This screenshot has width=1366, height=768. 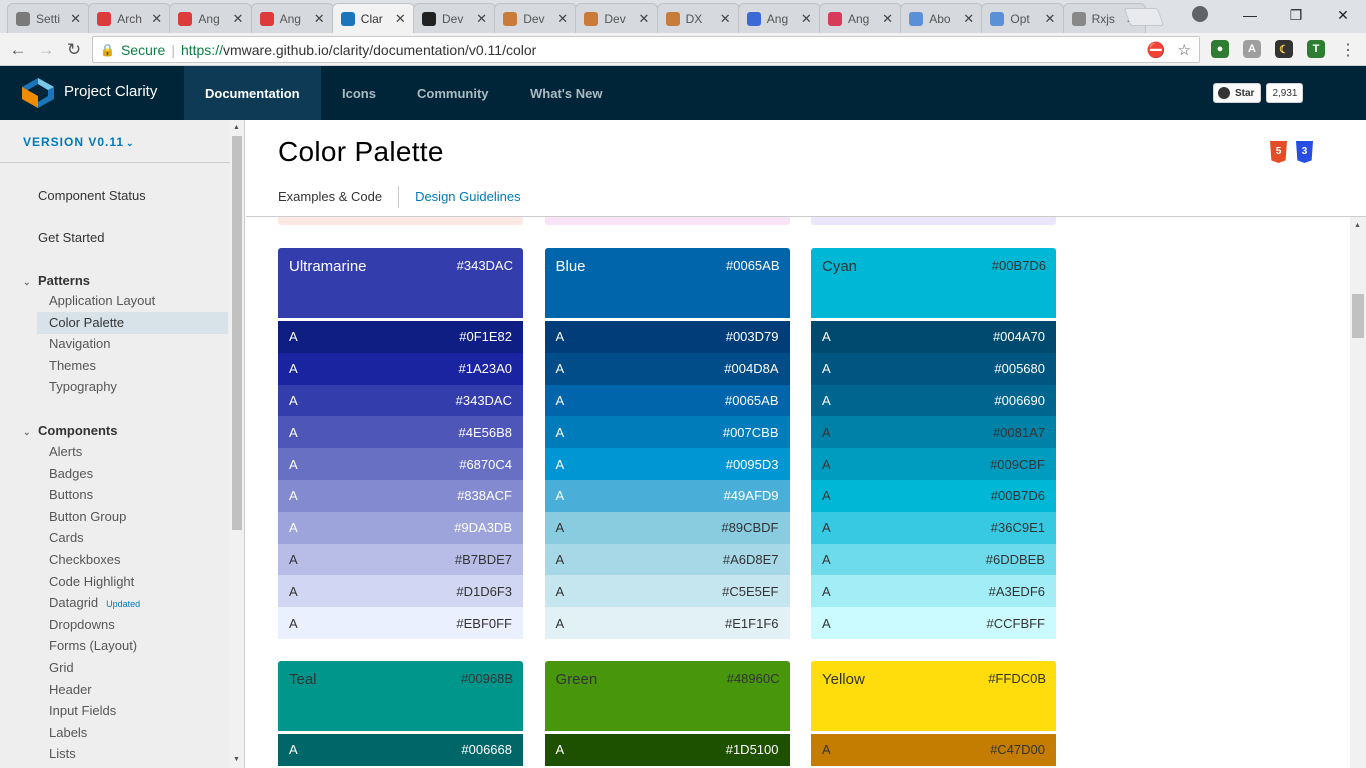 What do you see at coordinates (942, 18) in the screenshot?
I see `browser-tab: Abo ✕` at bounding box center [942, 18].